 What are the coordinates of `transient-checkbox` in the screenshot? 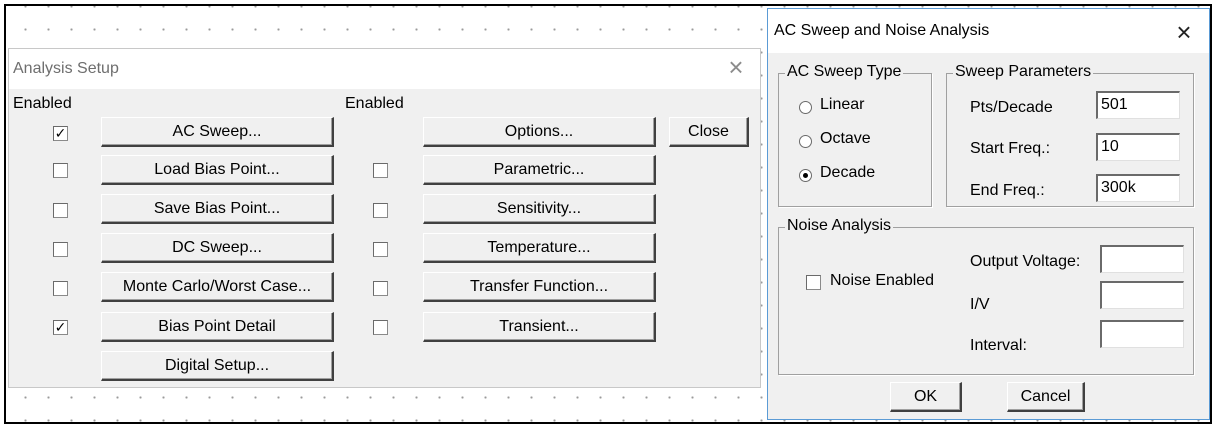 It's located at (380, 327).